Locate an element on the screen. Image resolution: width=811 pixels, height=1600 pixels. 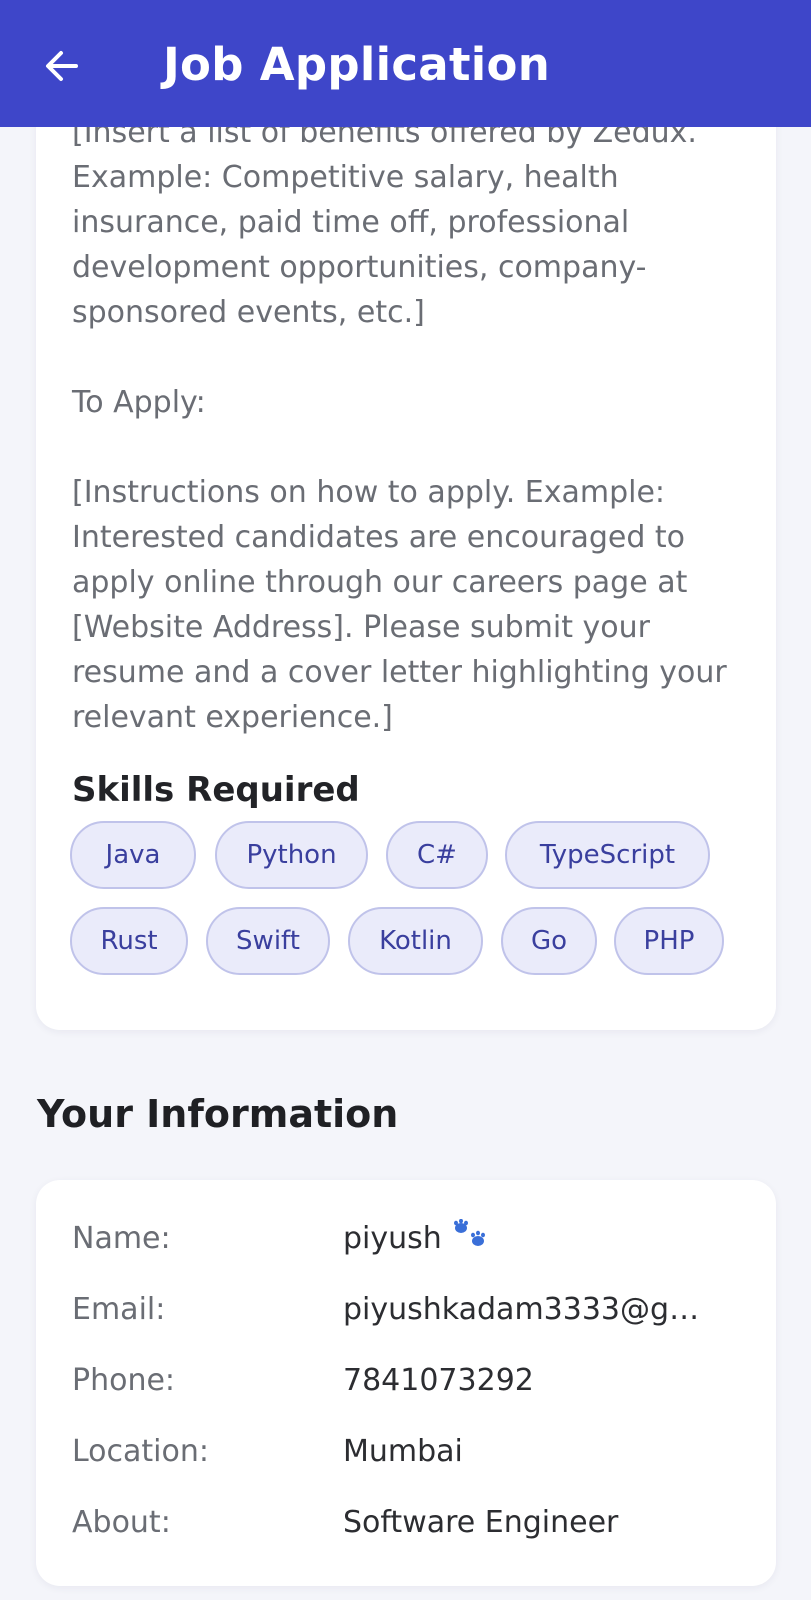
info-label: About: is located at coordinates (121, 1522).